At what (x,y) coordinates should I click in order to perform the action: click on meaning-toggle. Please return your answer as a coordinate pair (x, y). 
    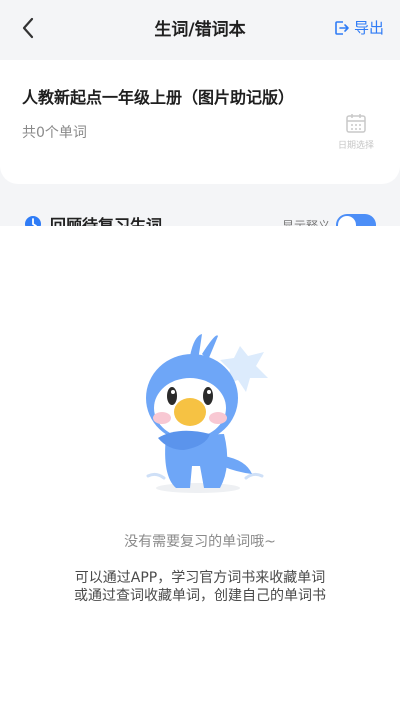
    Looking at the image, I should click on (356, 220).